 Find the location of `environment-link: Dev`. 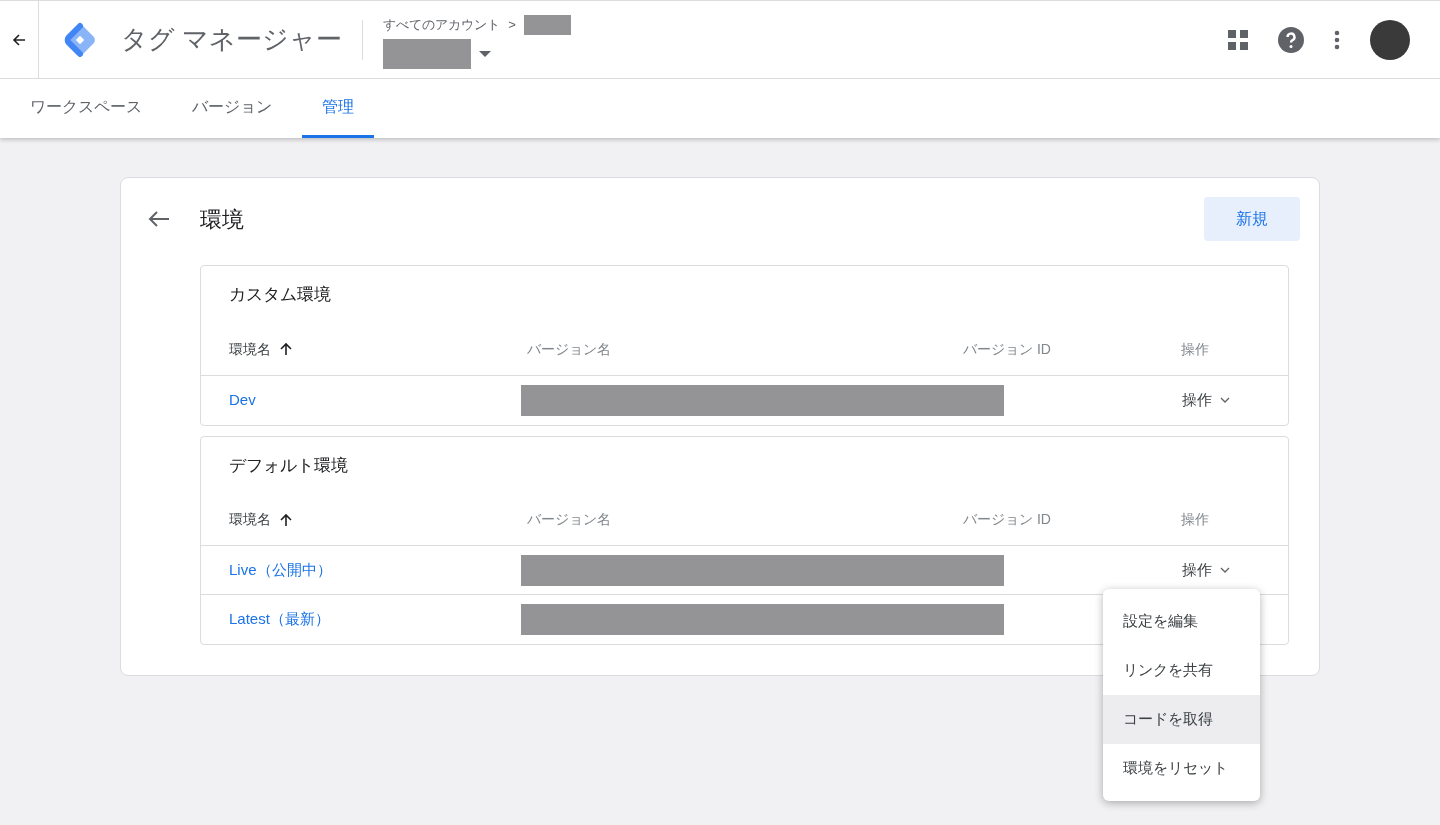

environment-link: Dev is located at coordinates (375, 400).